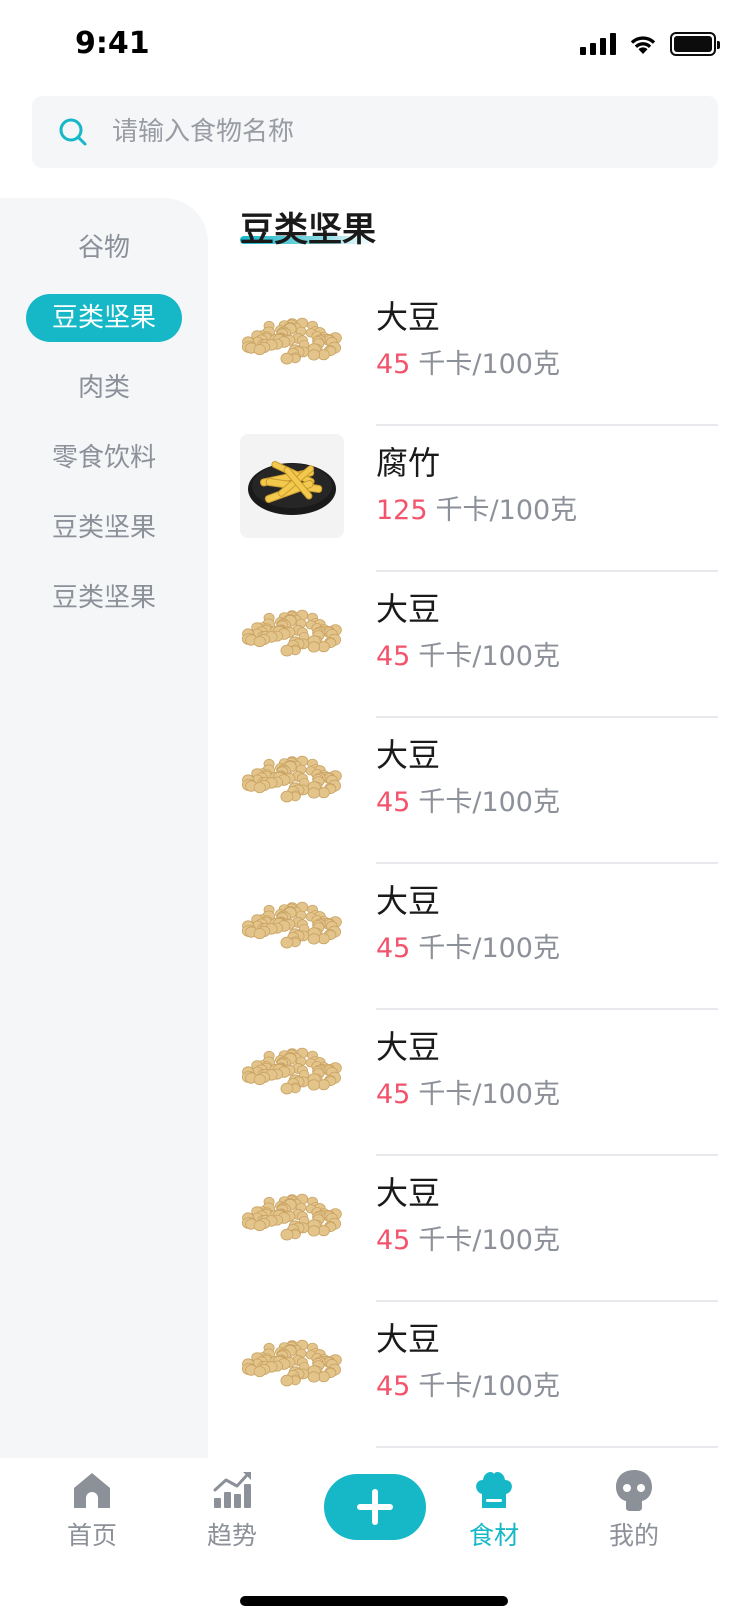 The height and width of the screenshot is (1624, 750). Describe the element at coordinates (104, 598) in the screenshot. I see `sidebar-item-beans-nuts-3: 豆类坚果` at that location.